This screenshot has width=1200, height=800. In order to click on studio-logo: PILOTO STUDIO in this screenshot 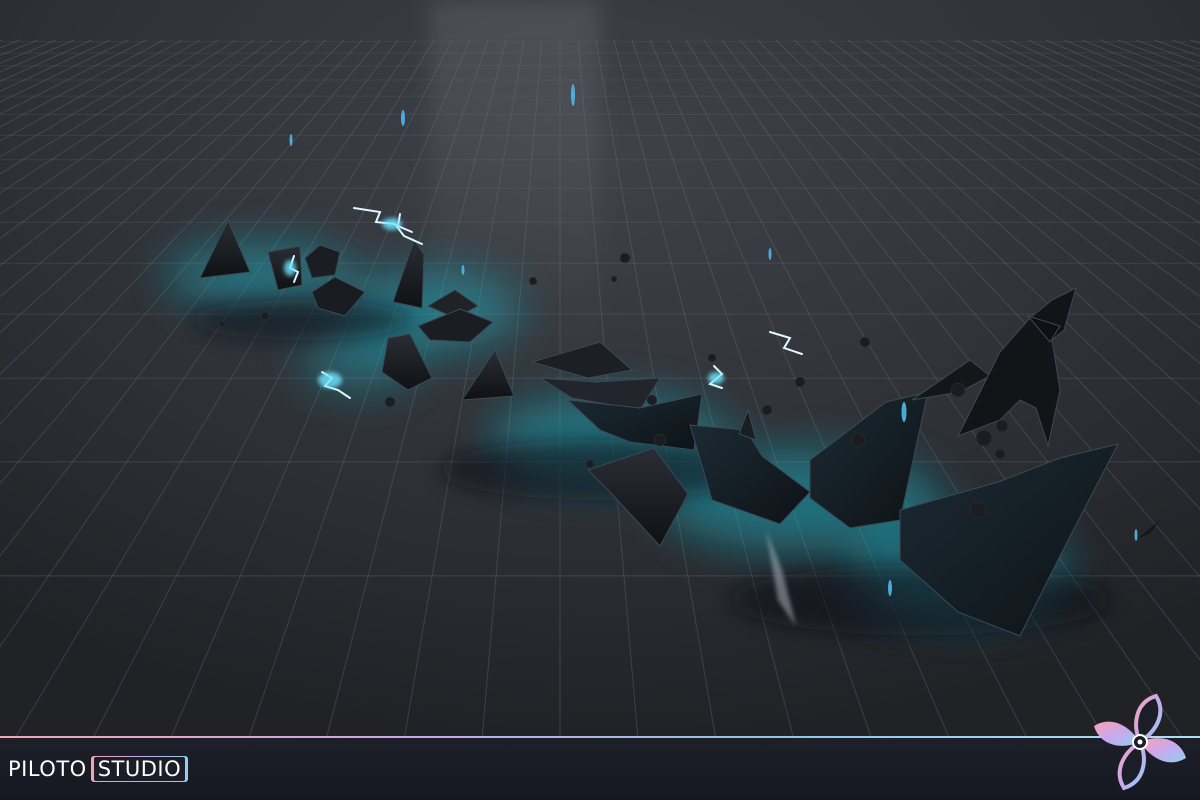, I will do `click(98, 769)`.